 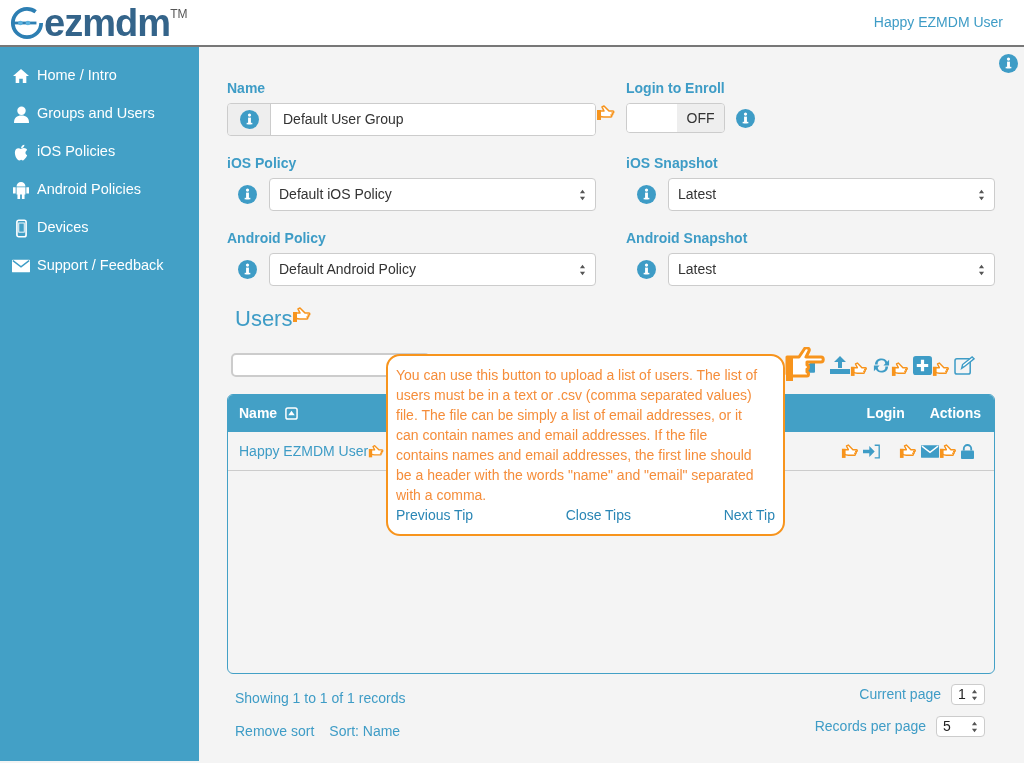 What do you see at coordinates (870, 726) in the screenshot?
I see `per-page-label: Records per page` at bounding box center [870, 726].